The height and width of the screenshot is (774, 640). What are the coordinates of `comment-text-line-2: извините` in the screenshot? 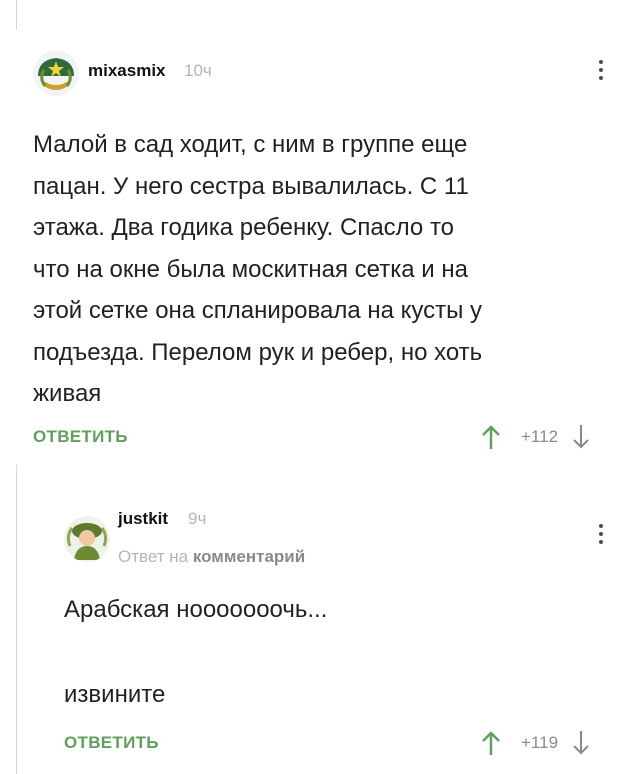 It's located at (115, 694).